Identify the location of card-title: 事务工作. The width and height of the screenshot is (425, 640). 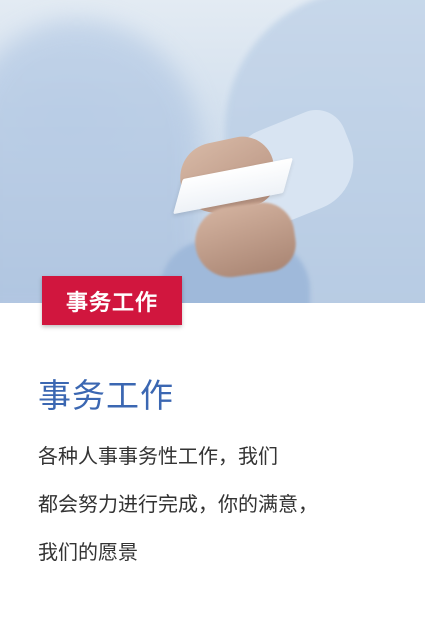
(106, 395).